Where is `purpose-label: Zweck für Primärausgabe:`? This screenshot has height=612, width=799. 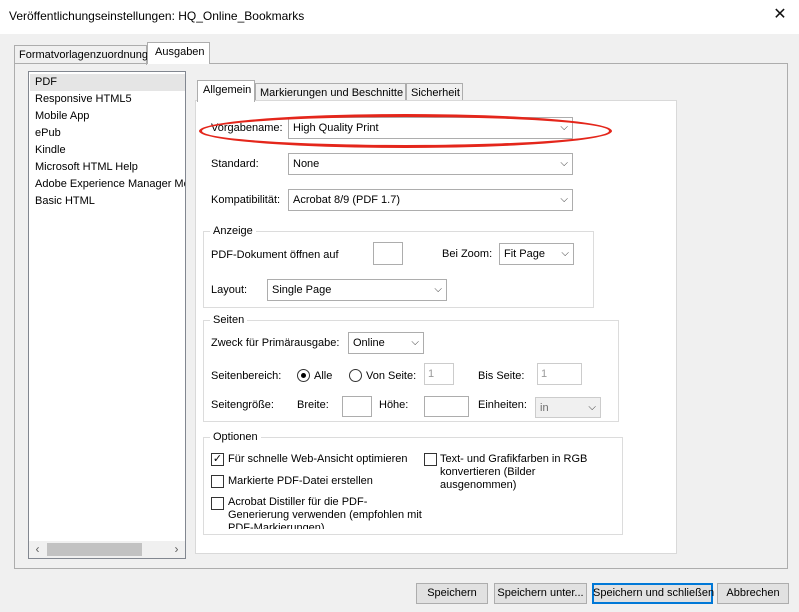
purpose-label: Zweck für Primärausgabe: is located at coordinates (275, 343).